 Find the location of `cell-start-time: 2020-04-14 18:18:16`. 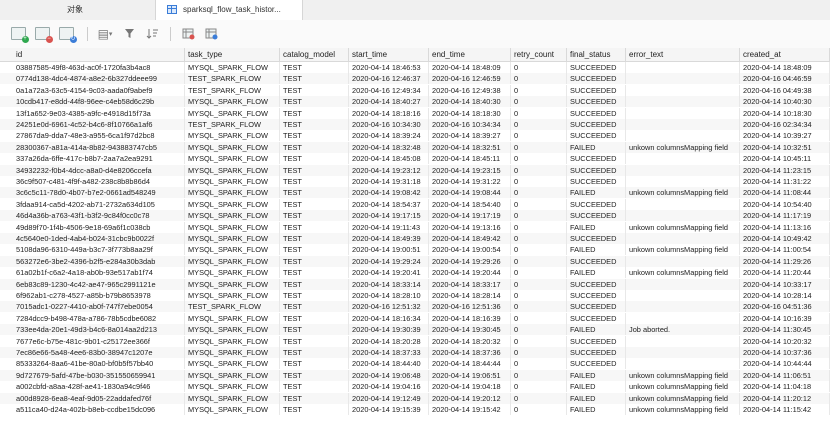

cell-start-time: 2020-04-14 18:18:16 is located at coordinates (389, 113).